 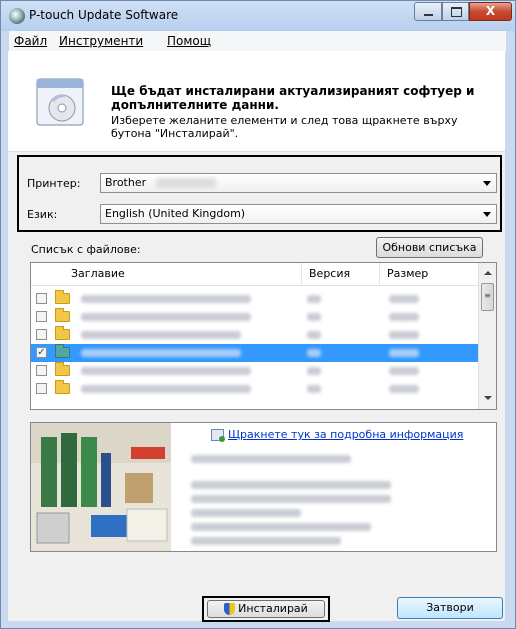 I want to click on language-value: English (United Kingdom), so click(x=175, y=213).